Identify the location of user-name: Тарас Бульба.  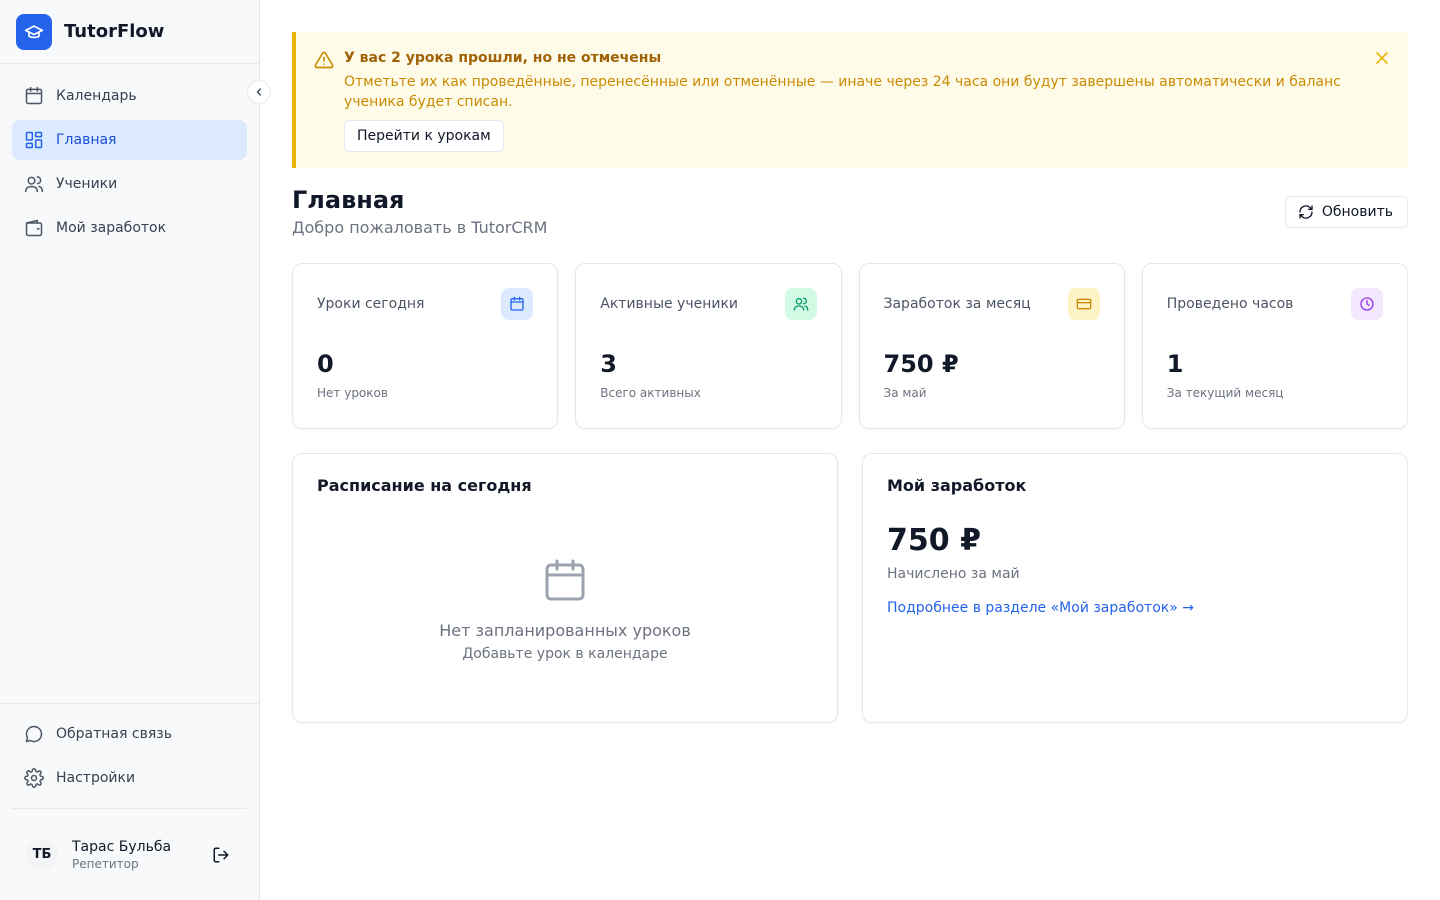
(122, 846).